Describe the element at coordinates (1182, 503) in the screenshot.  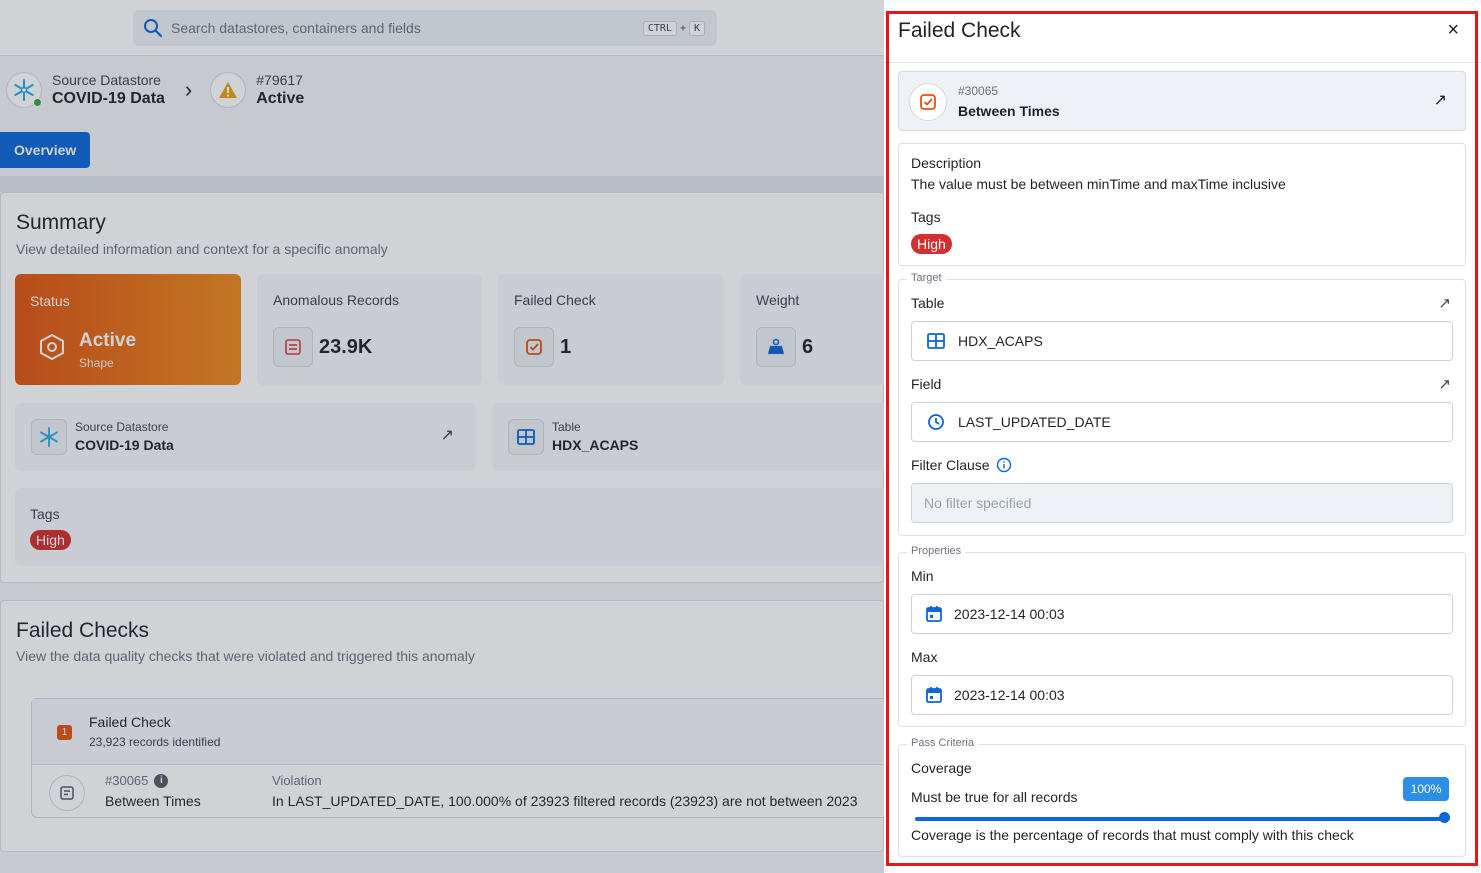
I see `filter-clause-input: No filter specified` at that location.